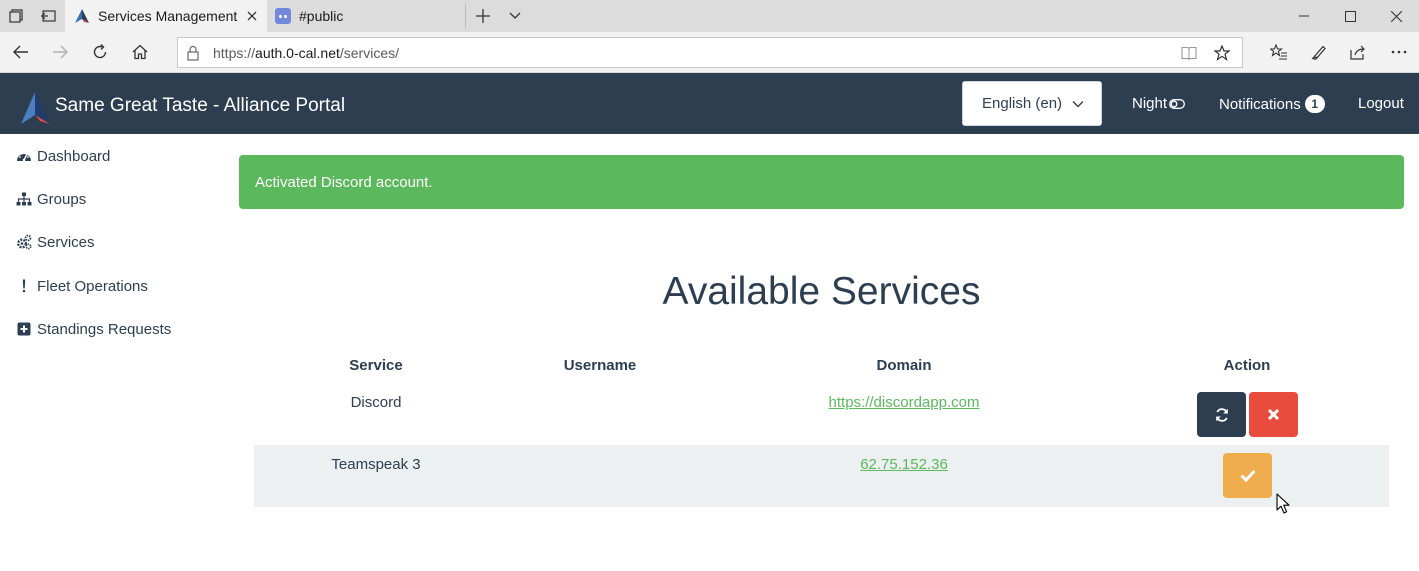  I want to click on notifications-link: Notifications 1, so click(1272, 104).